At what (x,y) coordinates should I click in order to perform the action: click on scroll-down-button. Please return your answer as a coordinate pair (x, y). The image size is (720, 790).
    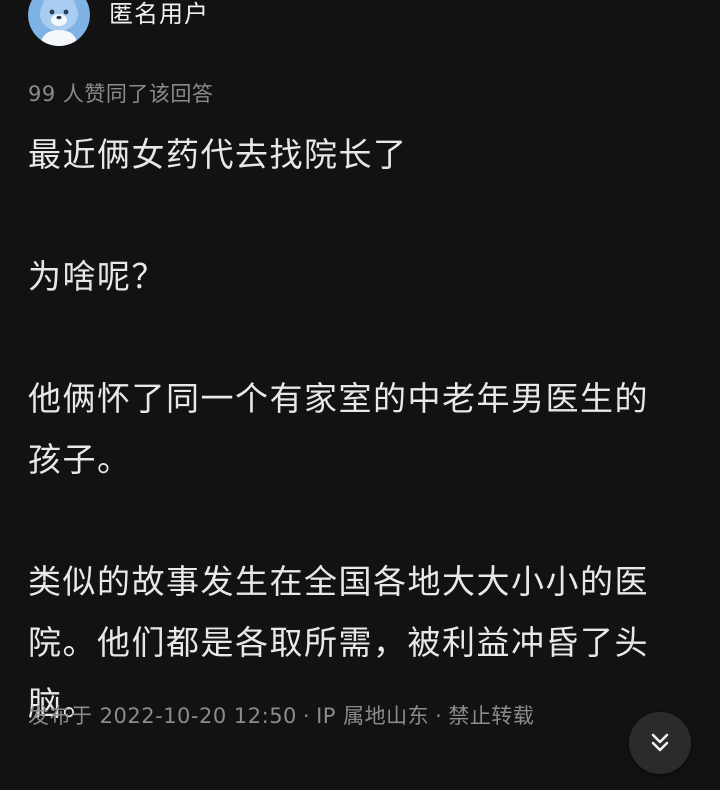
    Looking at the image, I should click on (660, 743).